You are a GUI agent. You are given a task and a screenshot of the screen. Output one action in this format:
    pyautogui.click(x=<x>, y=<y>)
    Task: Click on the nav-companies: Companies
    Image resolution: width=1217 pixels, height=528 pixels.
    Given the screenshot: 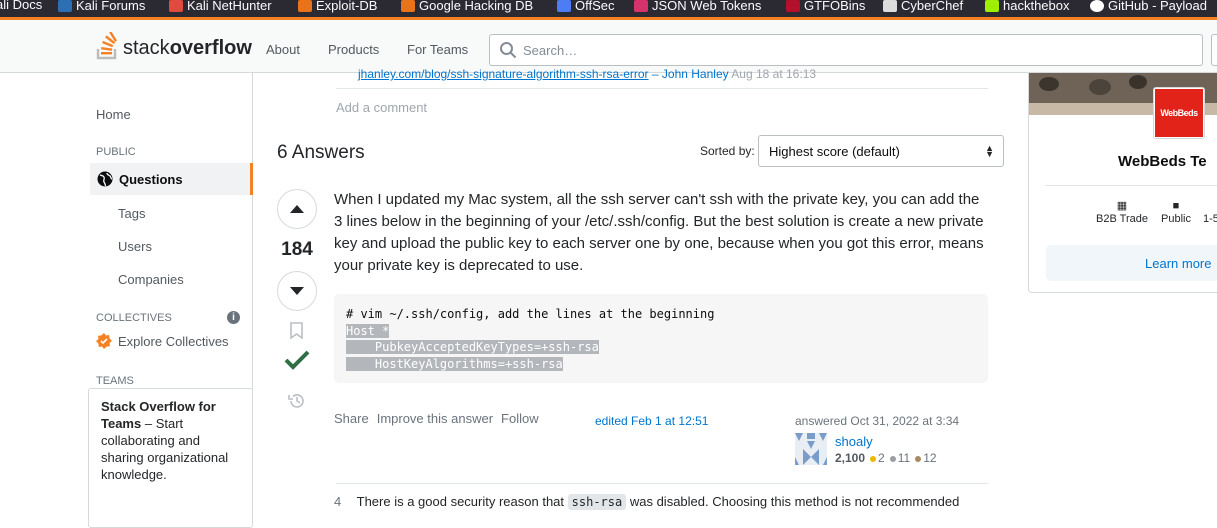 What is the action you would take?
    pyautogui.click(x=151, y=279)
    